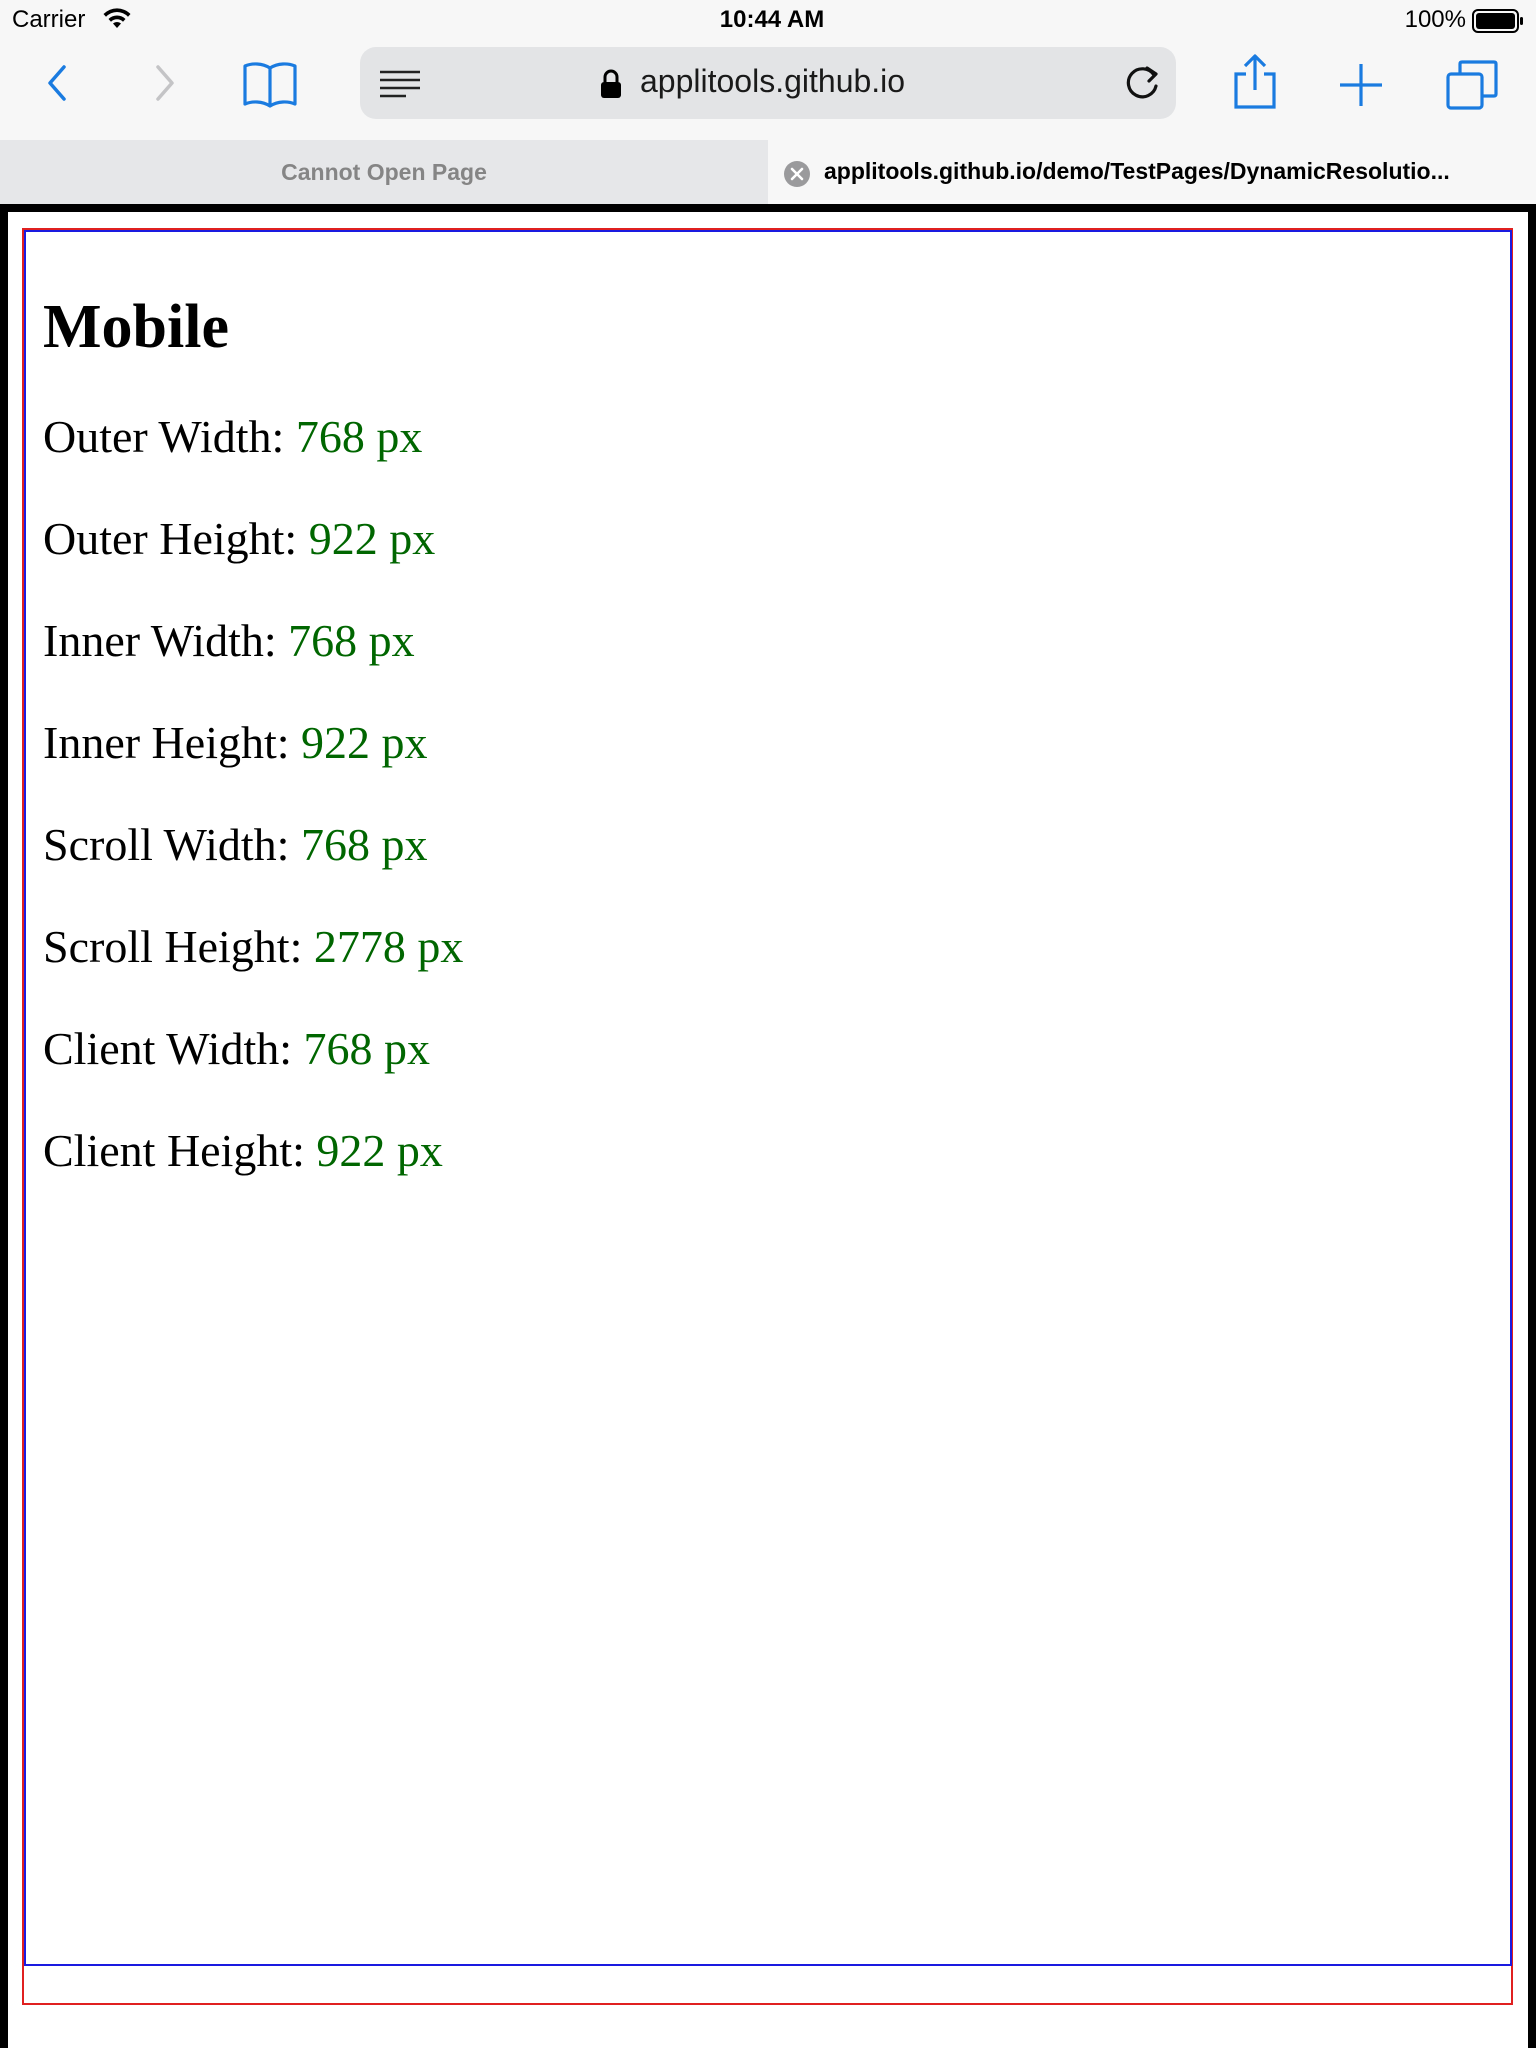 Image resolution: width=1536 pixels, height=2048 pixels. I want to click on metric-scroll-height: Scroll Height: 2778 px, so click(253, 946).